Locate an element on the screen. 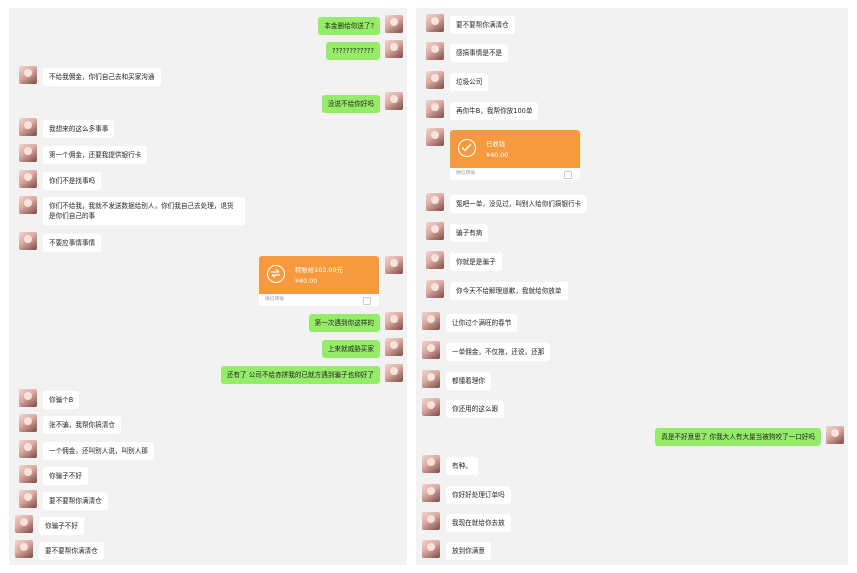  message-bubble: 放到你满意 is located at coordinates (468, 551).